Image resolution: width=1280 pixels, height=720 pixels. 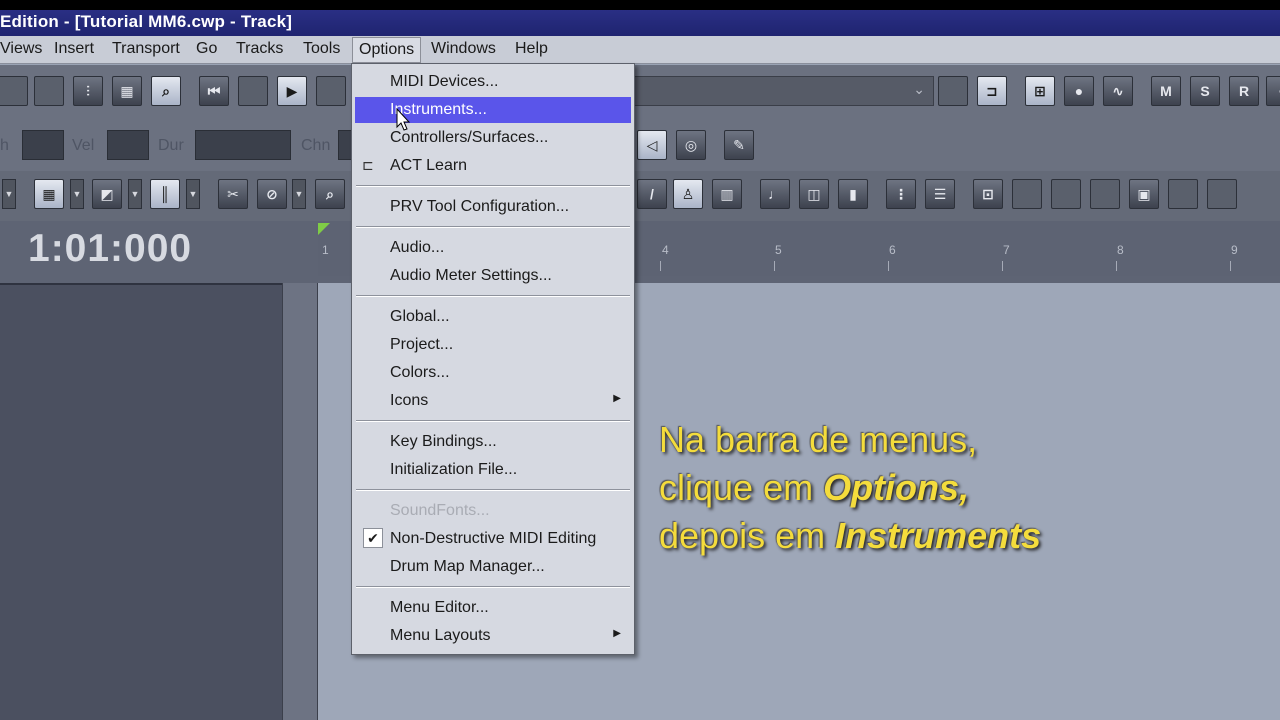 What do you see at coordinates (814, 487) in the screenshot?
I see `caption-line-2: clique em Options,` at bounding box center [814, 487].